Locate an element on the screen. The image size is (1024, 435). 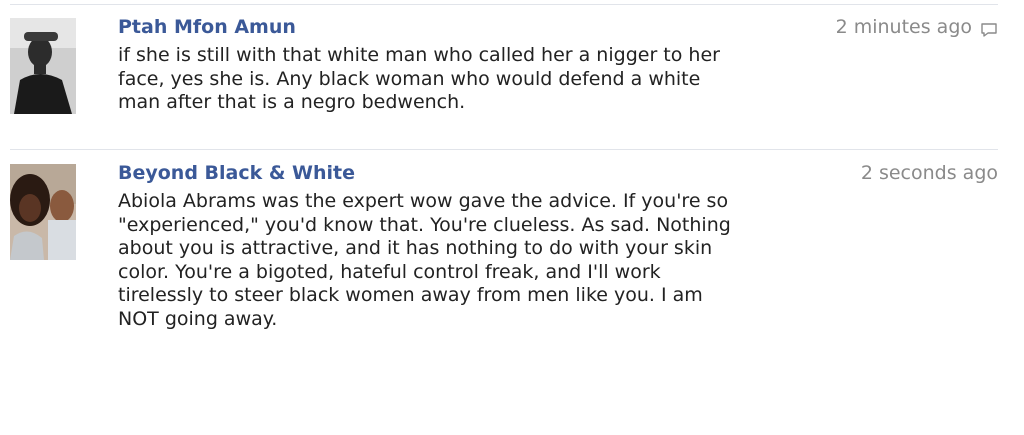
comment-meta: 2 minutes ago is located at coordinates (917, 27).